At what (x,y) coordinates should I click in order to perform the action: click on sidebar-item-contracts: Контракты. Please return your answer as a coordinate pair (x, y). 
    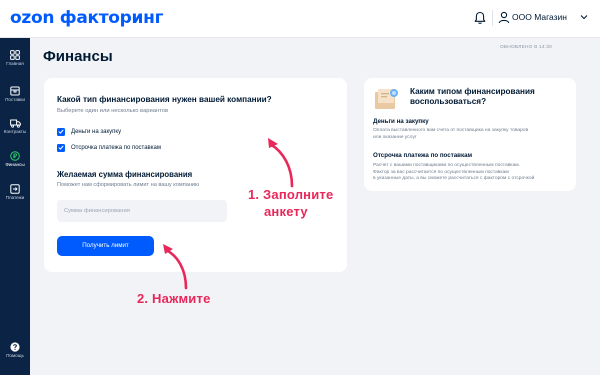
    Looking at the image, I should click on (15, 126).